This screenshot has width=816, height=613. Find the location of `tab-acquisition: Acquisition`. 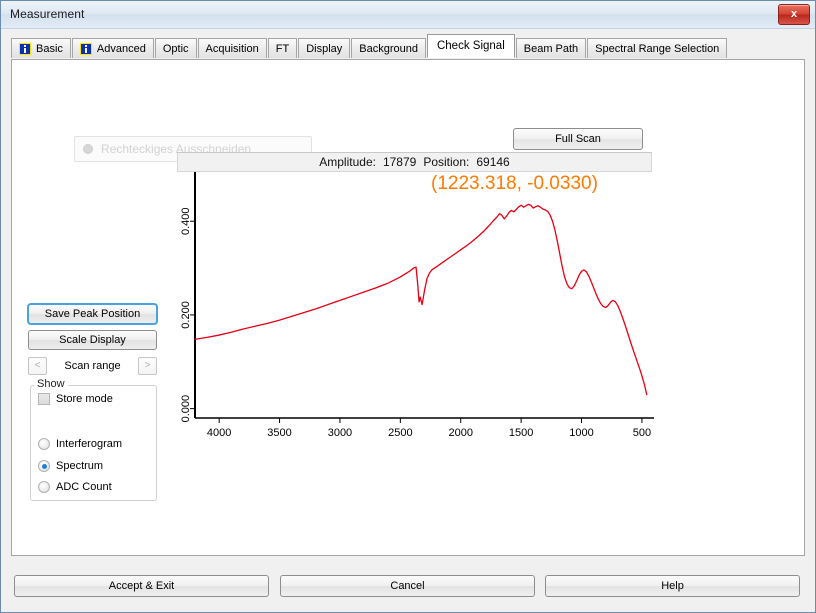

tab-acquisition: Acquisition is located at coordinates (232, 48).